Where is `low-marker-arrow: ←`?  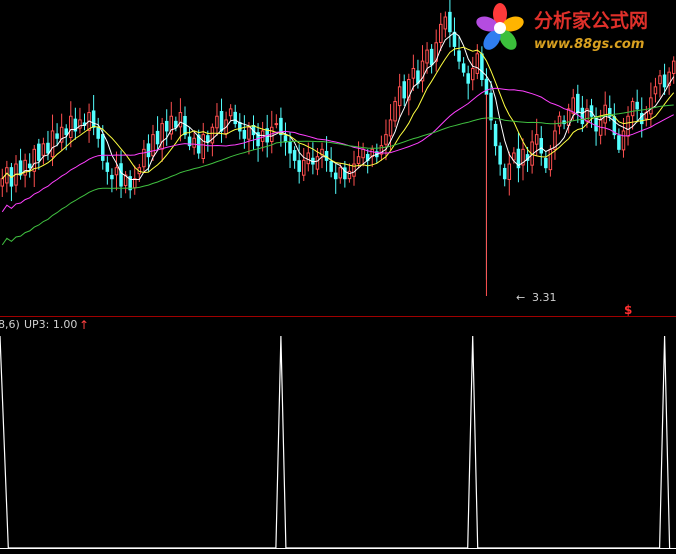
low-marker-arrow: ← is located at coordinates (520, 297).